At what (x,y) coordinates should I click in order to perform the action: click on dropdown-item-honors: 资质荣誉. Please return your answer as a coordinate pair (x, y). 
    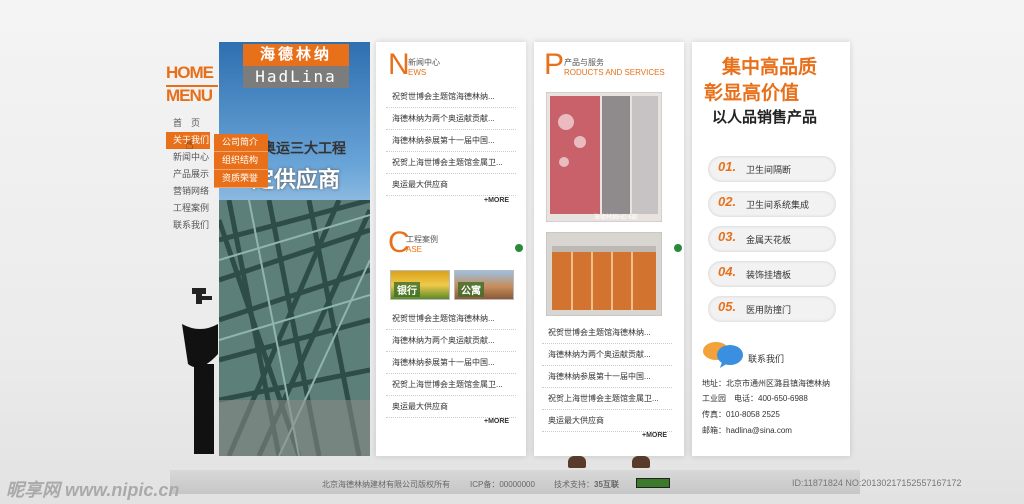
    Looking at the image, I should click on (241, 179).